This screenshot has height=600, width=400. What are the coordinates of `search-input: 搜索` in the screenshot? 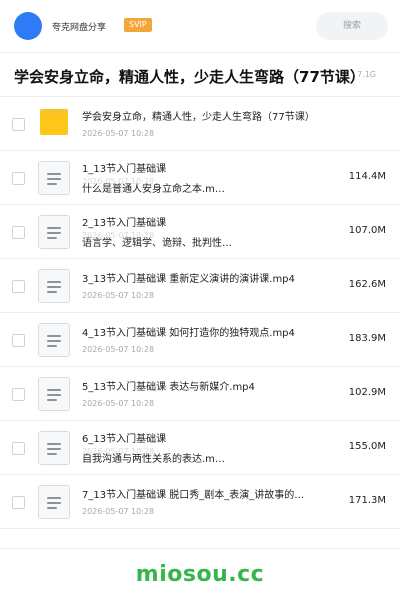 It's located at (352, 26).